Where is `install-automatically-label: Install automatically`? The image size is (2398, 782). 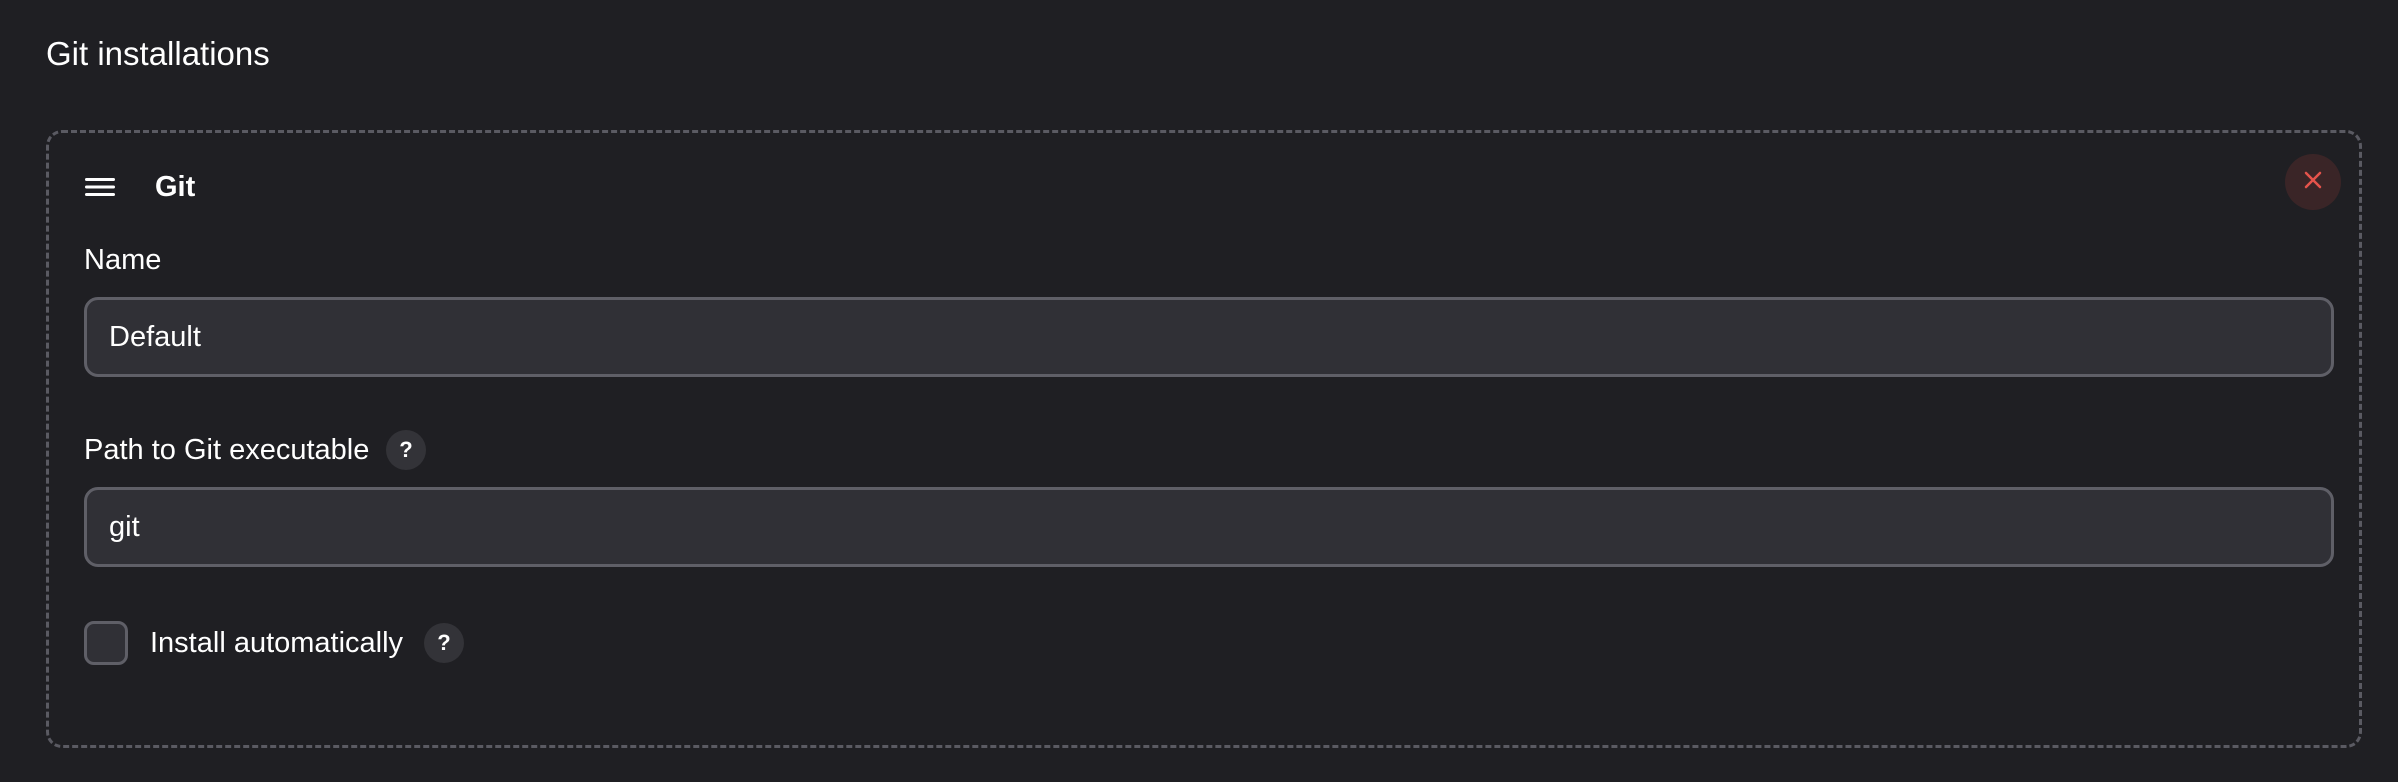
install-automatically-label: Install automatically is located at coordinates (276, 643).